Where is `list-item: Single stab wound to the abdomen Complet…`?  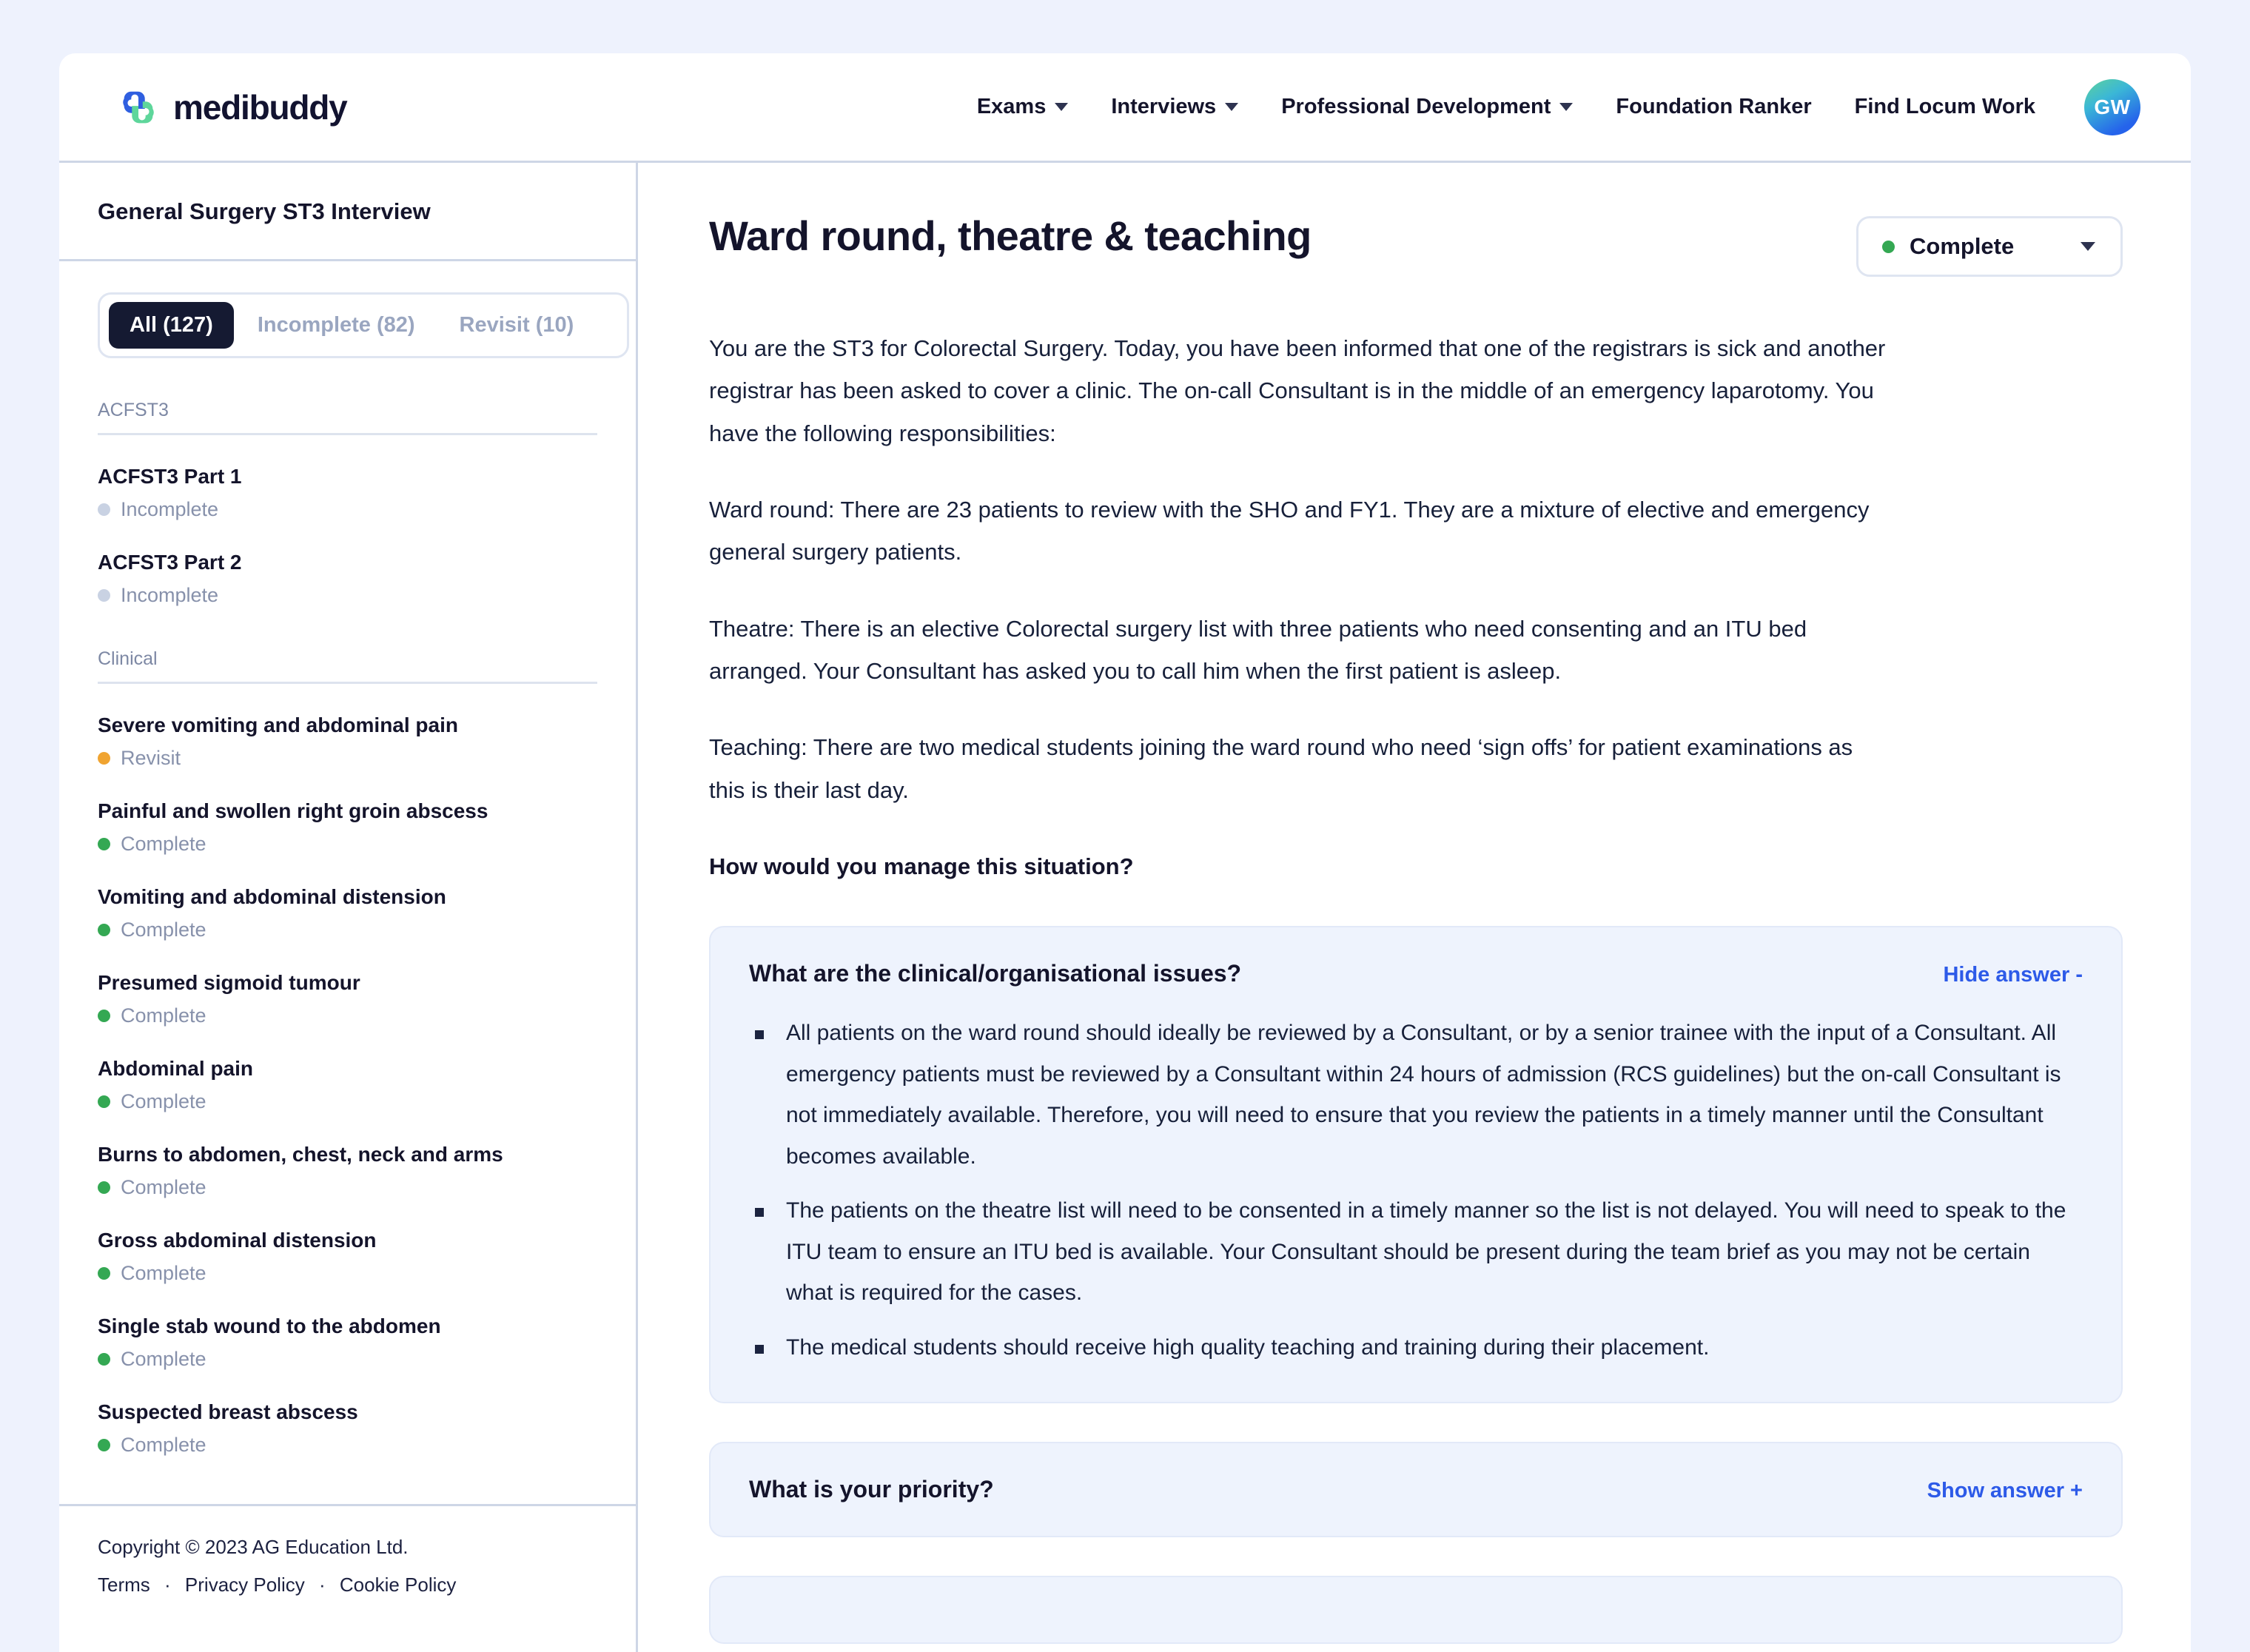
list-item: Single stab wound to the abdomen Complet… is located at coordinates (348, 1342).